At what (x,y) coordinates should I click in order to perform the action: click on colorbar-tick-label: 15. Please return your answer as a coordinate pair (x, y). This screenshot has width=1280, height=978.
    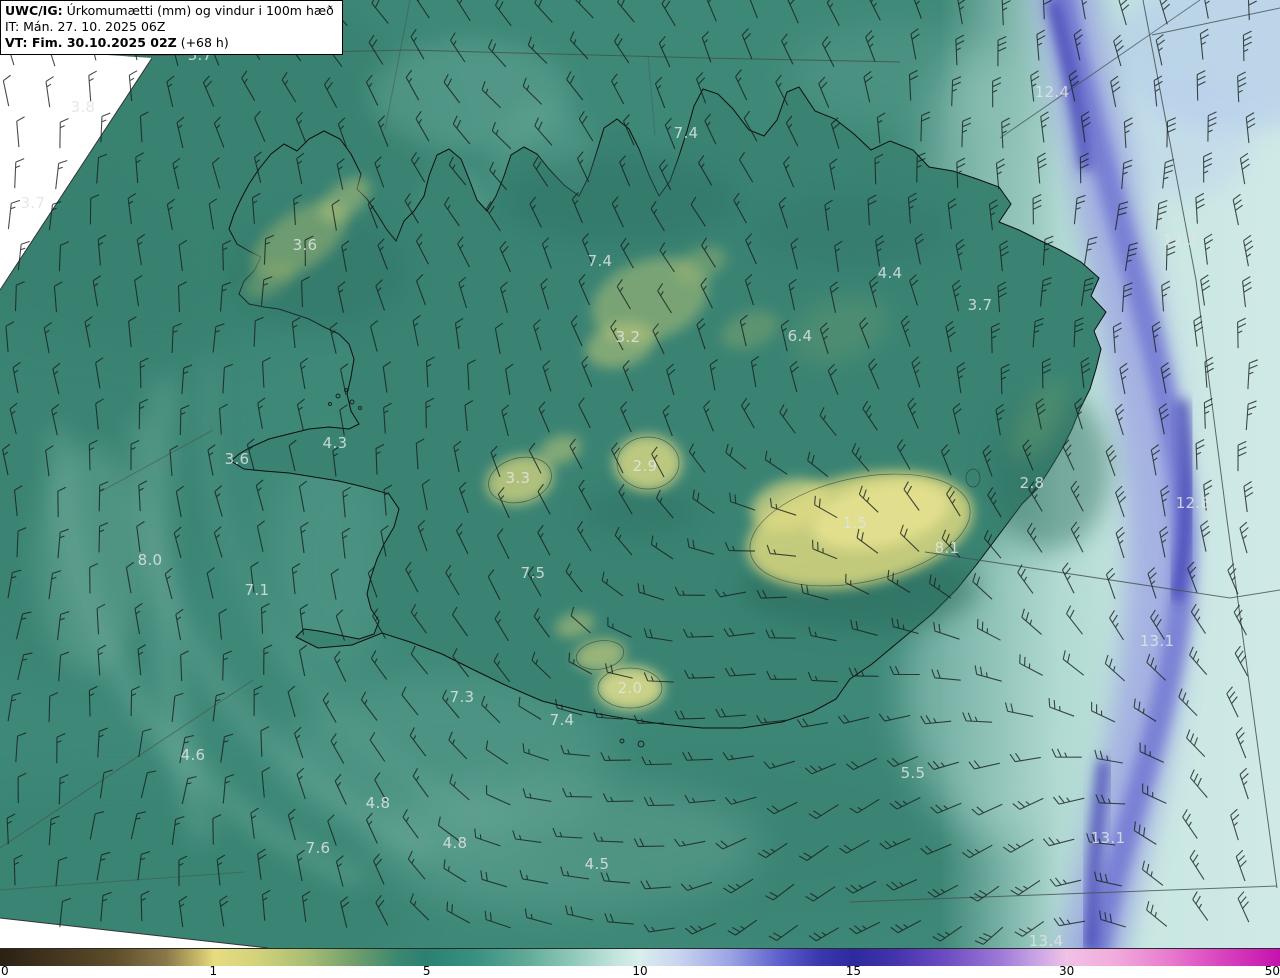
    Looking at the image, I should click on (853, 971).